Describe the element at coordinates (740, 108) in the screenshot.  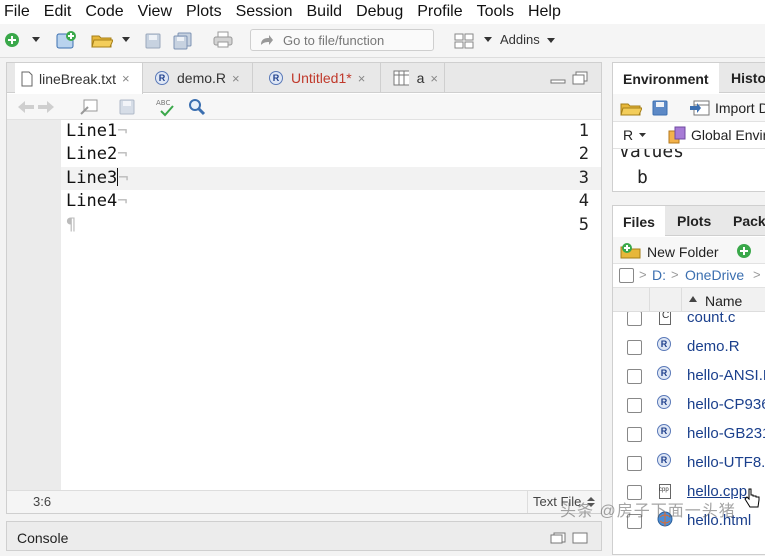
I see `import-dataset-button: Import D` at that location.